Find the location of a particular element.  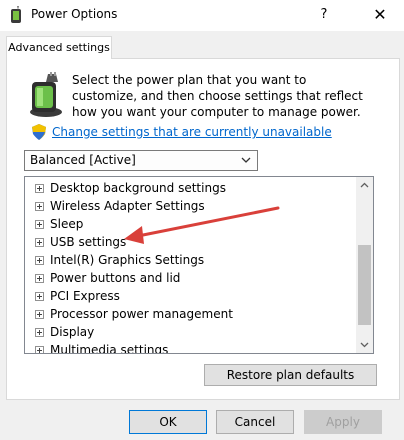

title-bar: Power Options ? ✕ is located at coordinates (202, 15).